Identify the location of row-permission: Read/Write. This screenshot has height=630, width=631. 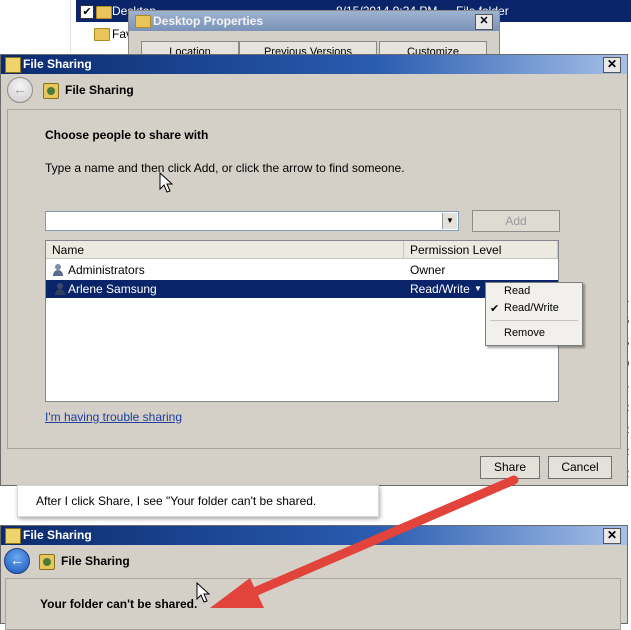
(440, 289).